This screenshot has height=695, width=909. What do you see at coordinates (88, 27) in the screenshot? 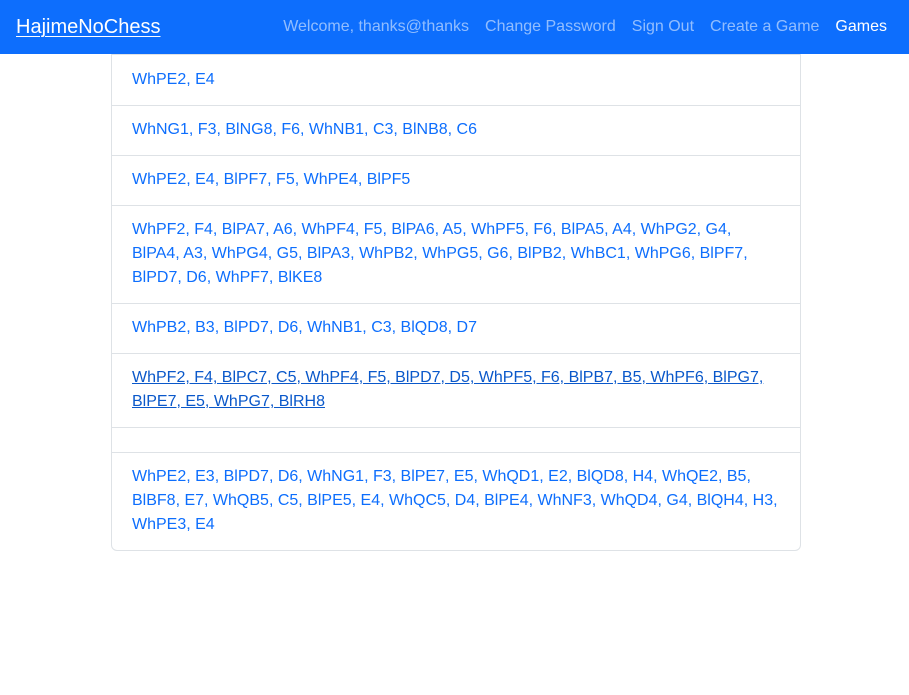
I see `brand-link: HajimeNoChess` at bounding box center [88, 27].